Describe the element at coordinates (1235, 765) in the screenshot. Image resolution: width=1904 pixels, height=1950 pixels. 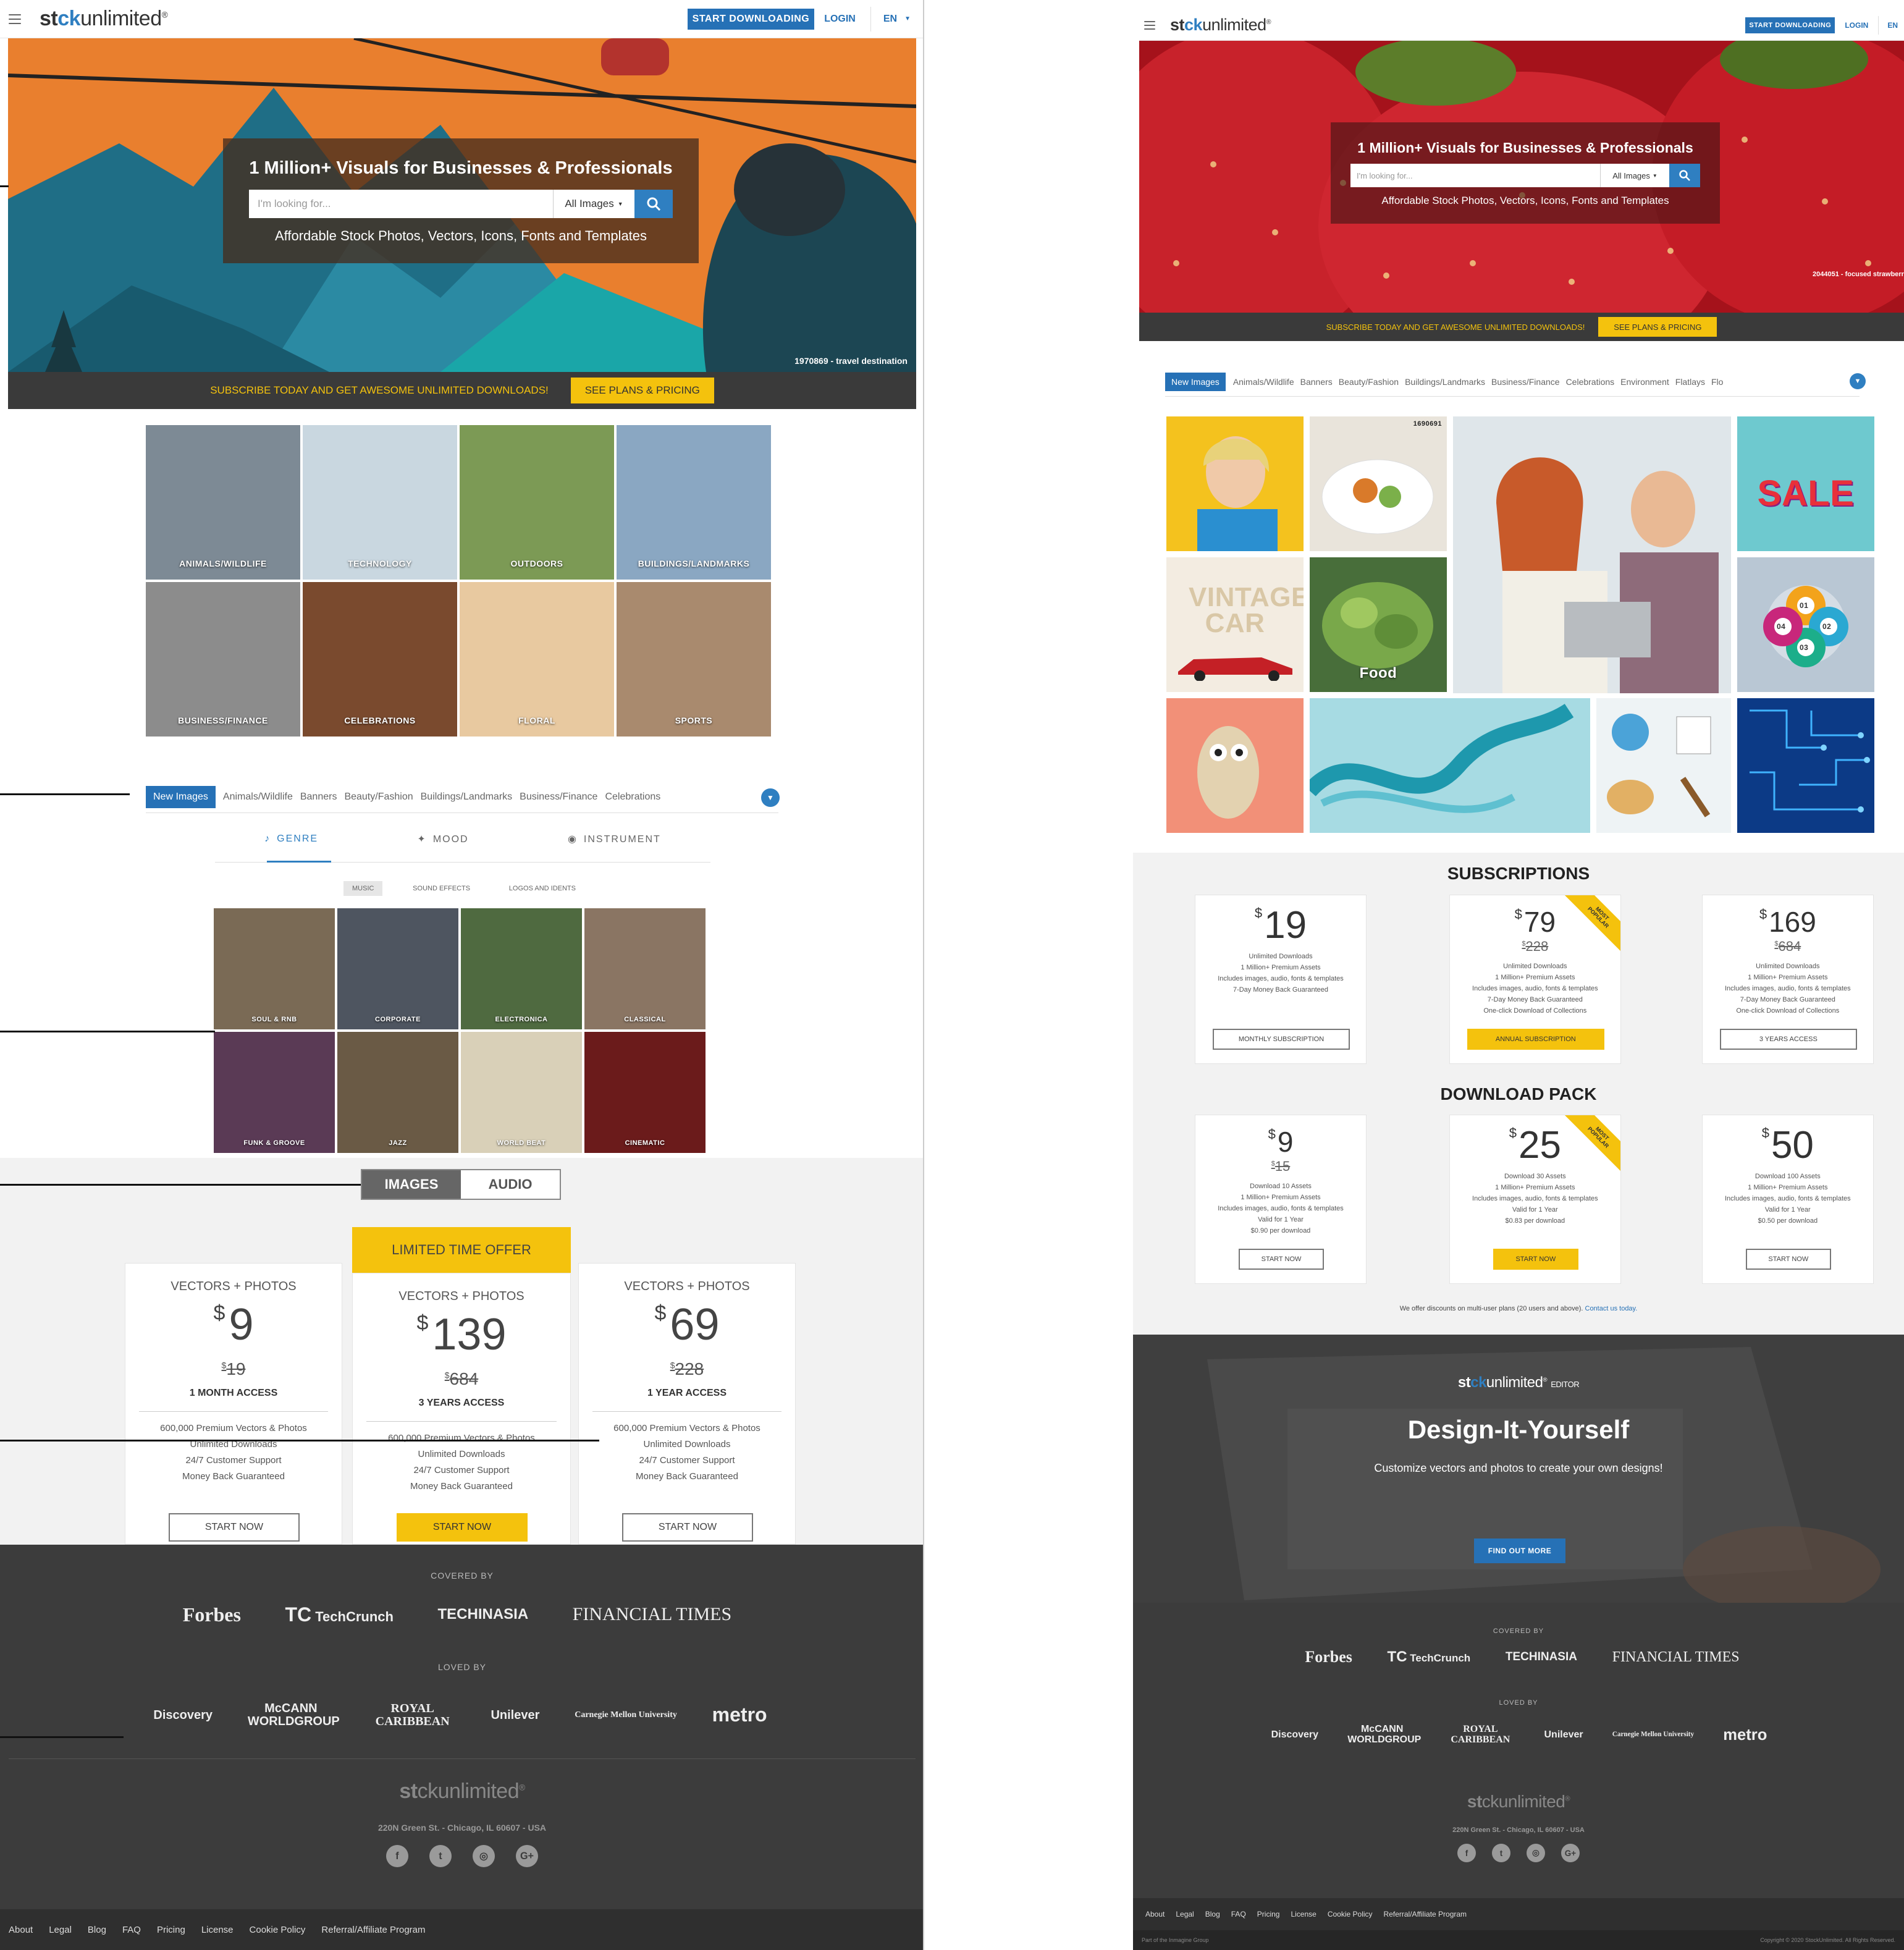
I see `grid-image-owl` at that location.